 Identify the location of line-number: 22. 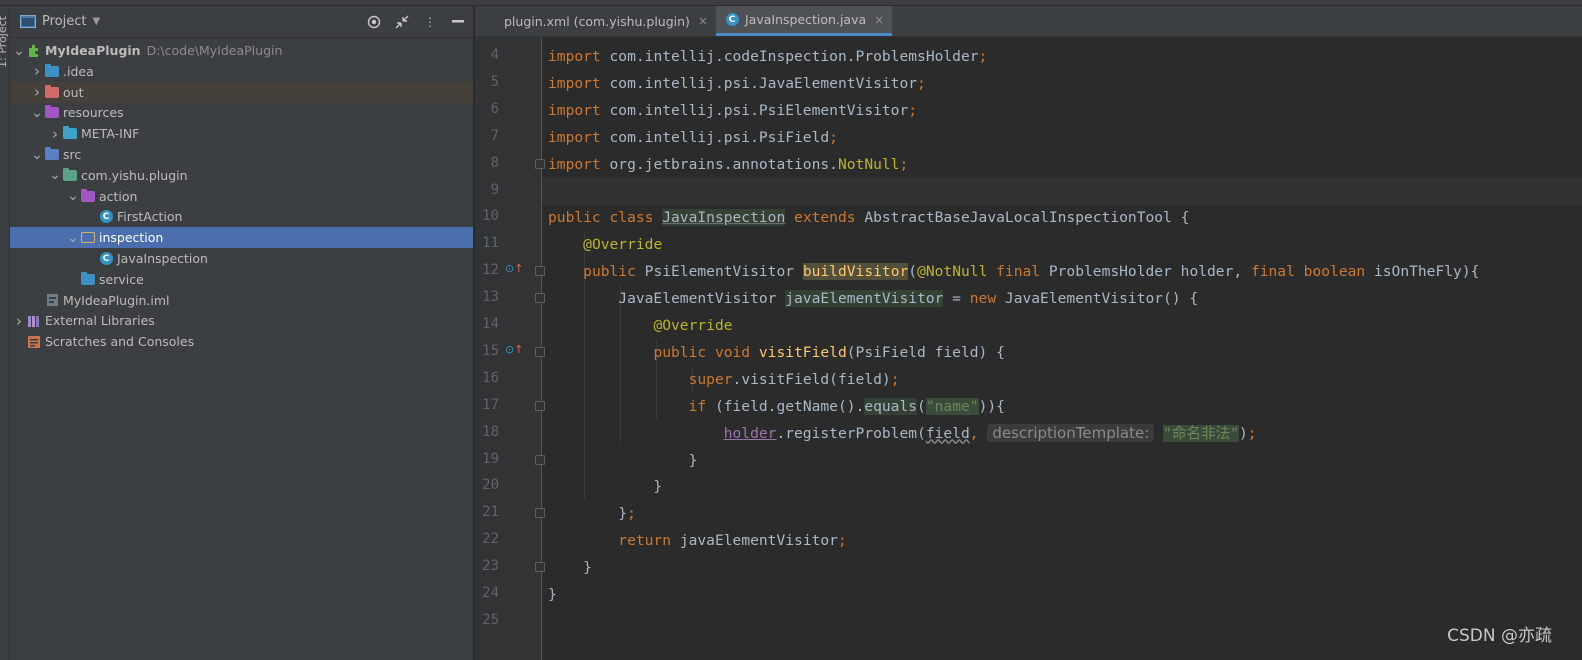
(490, 539).